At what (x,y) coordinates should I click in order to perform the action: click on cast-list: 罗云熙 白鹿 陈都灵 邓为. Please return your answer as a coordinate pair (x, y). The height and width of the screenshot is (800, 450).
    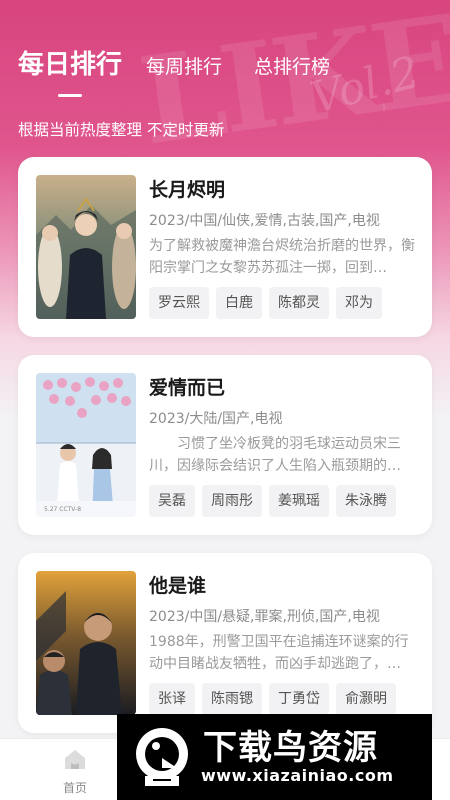
    Looking at the image, I should click on (284, 303).